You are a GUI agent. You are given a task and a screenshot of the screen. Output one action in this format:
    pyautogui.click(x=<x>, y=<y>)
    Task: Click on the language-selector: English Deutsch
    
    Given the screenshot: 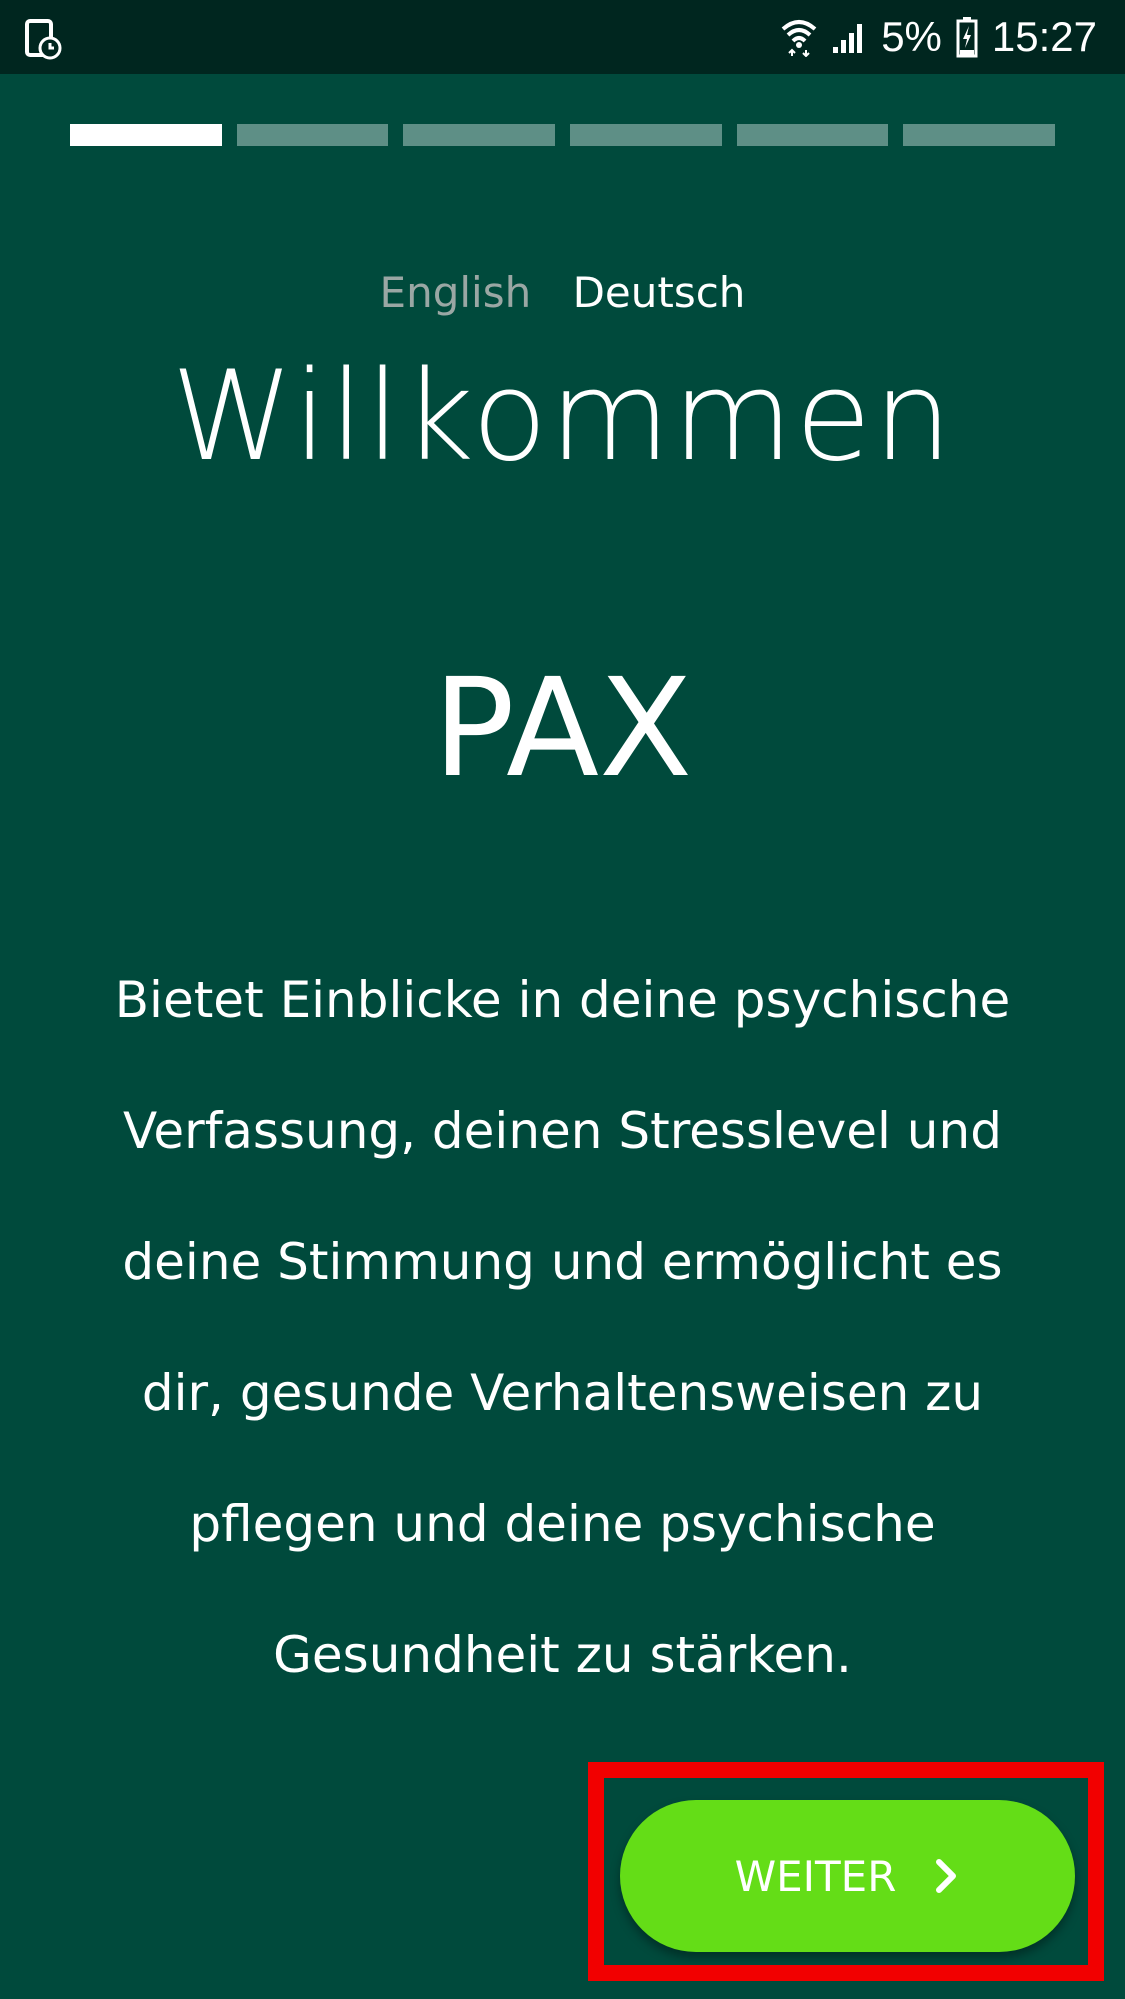 What is the action you would take?
    pyautogui.click(x=562, y=292)
    